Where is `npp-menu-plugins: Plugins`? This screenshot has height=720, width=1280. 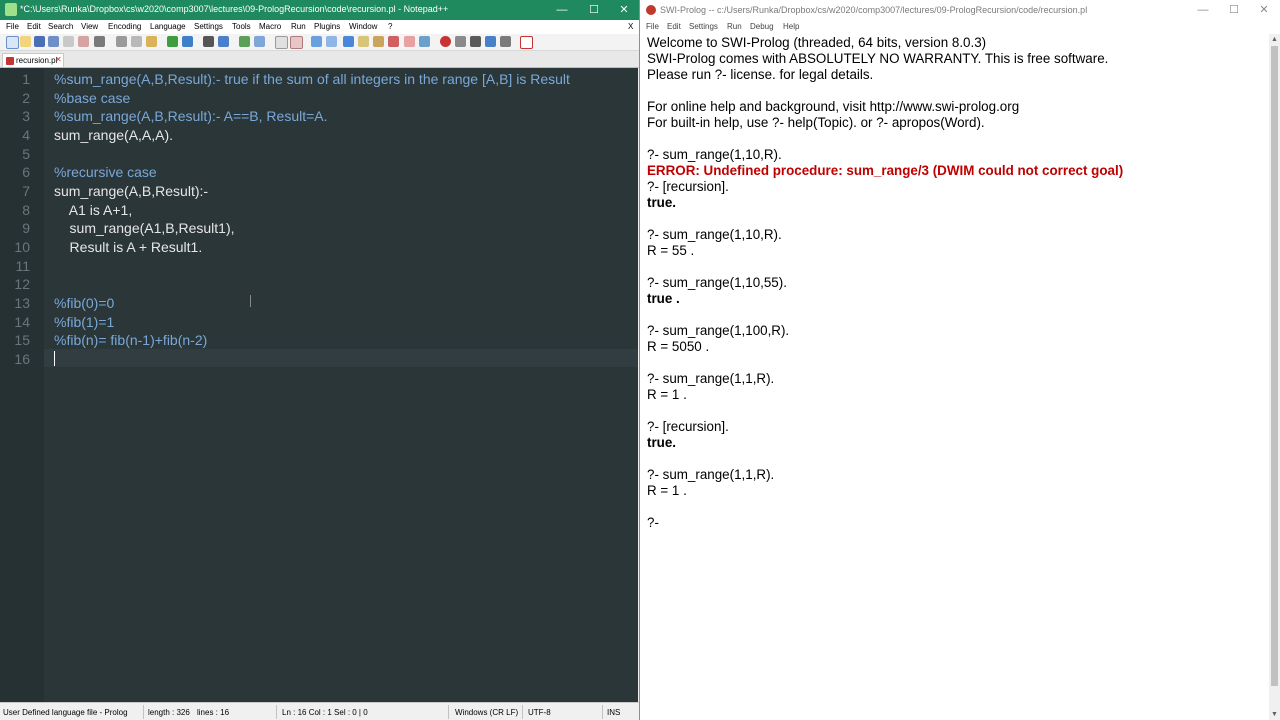 npp-menu-plugins: Plugins is located at coordinates (327, 26).